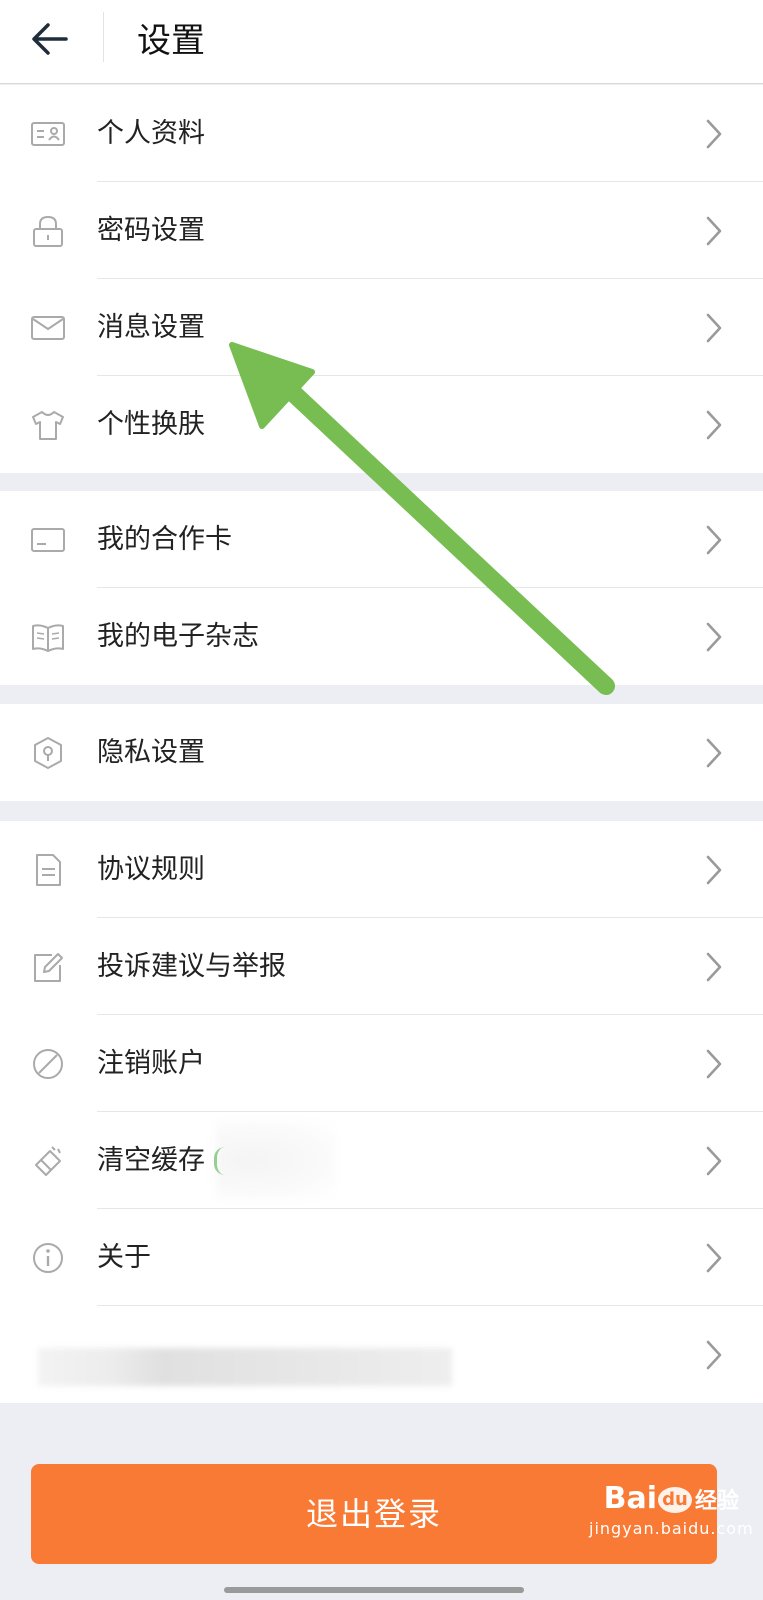  What do you see at coordinates (48, 134) in the screenshot?
I see `id-card-icon` at bounding box center [48, 134].